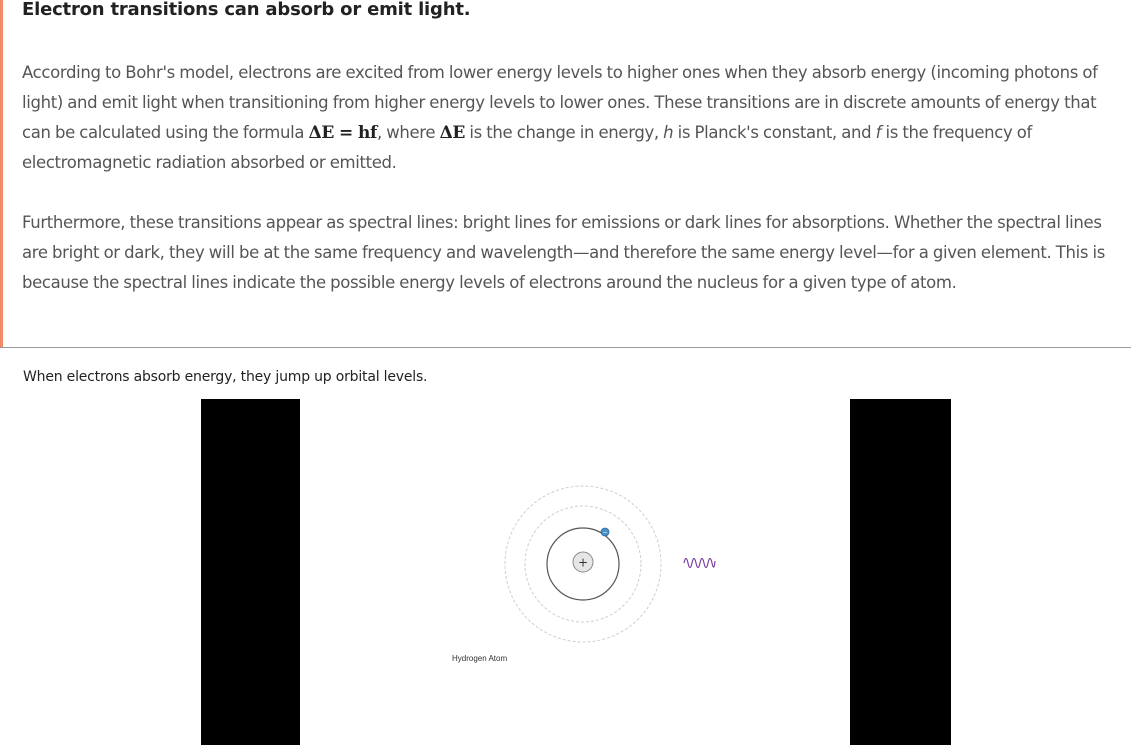 This screenshot has width=1131, height=745. What do you see at coordinates (408, 132) in the screenshot?
I see `paragraph-text: , where` at bounding box center [408, 132].